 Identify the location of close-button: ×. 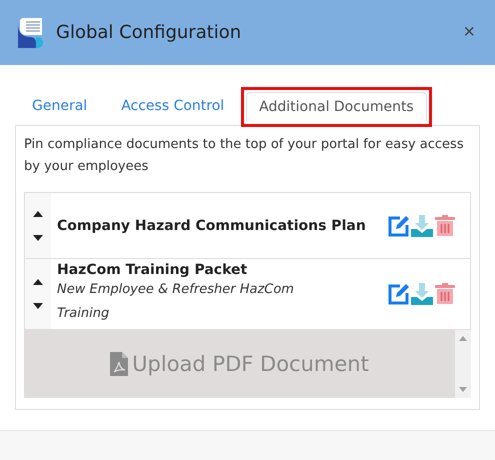
(469, 32).